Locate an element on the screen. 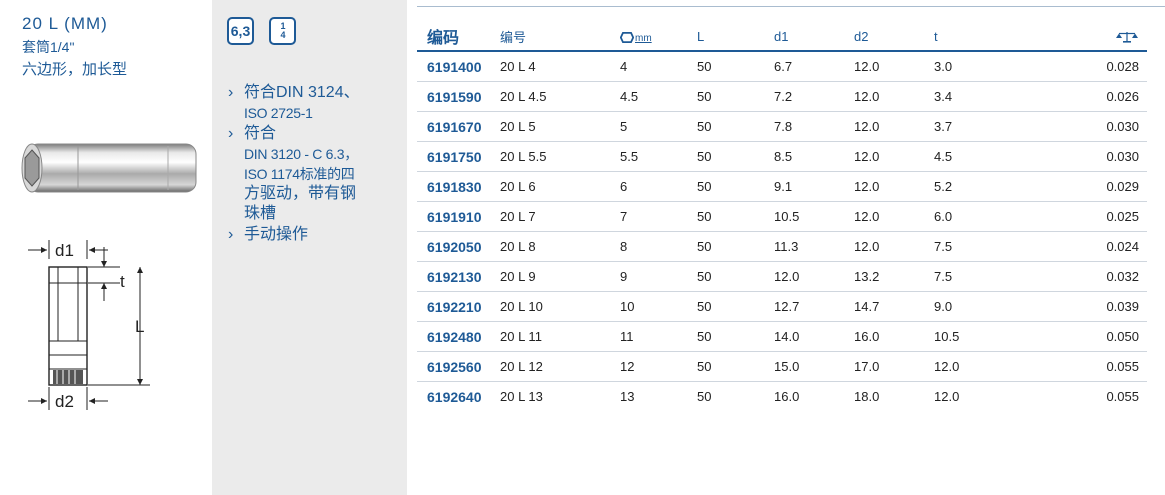 This screenshot has height=495, width=1165. feature-line: 符合DIN 3124、 is located at coordinates (302, 92).